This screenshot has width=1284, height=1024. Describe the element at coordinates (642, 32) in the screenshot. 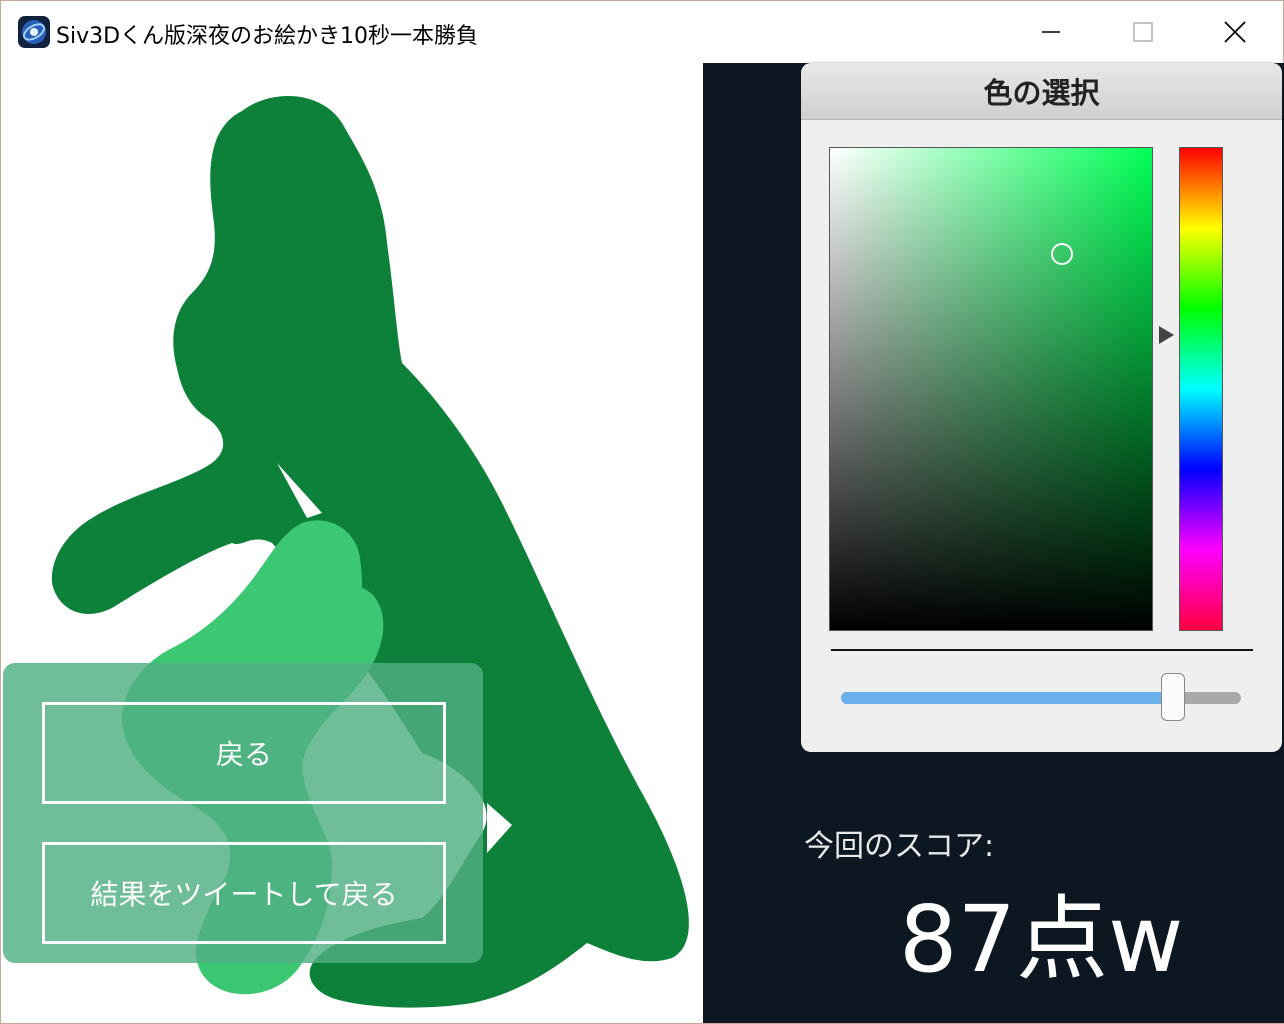

I see `title-bar: Siv3Dくん版深夜のお絵かき10秒一本勝負` at that location.